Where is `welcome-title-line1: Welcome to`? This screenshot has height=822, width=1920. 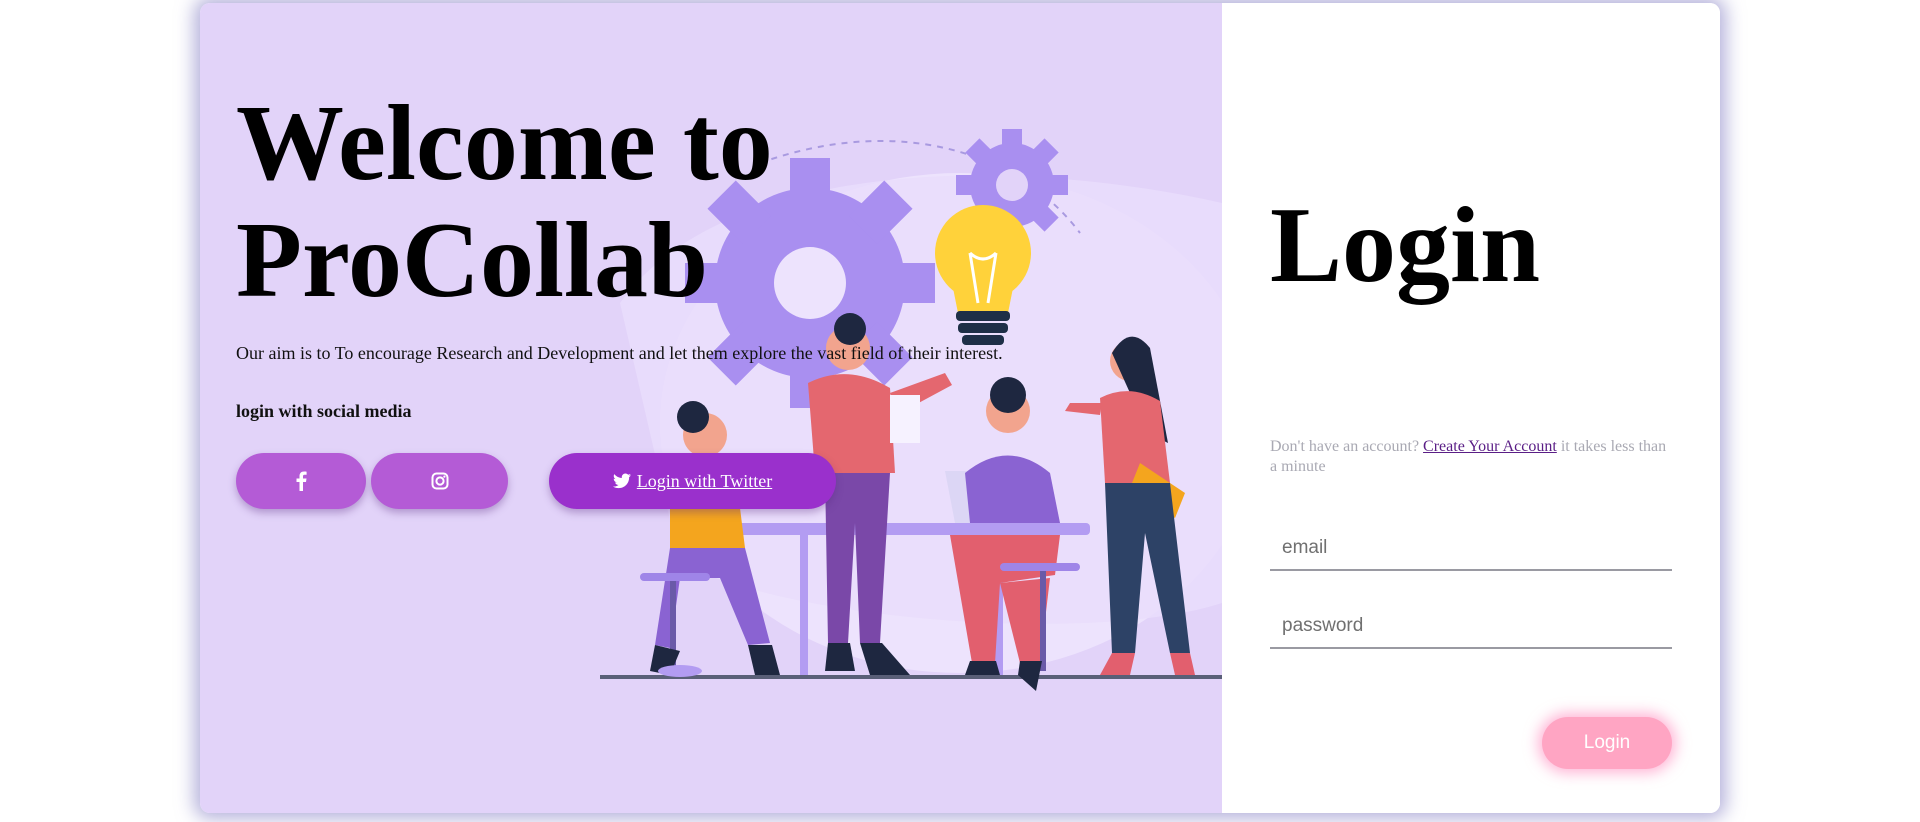 welcome-title-line1: Welcome to is located at coordinates (504, 143).